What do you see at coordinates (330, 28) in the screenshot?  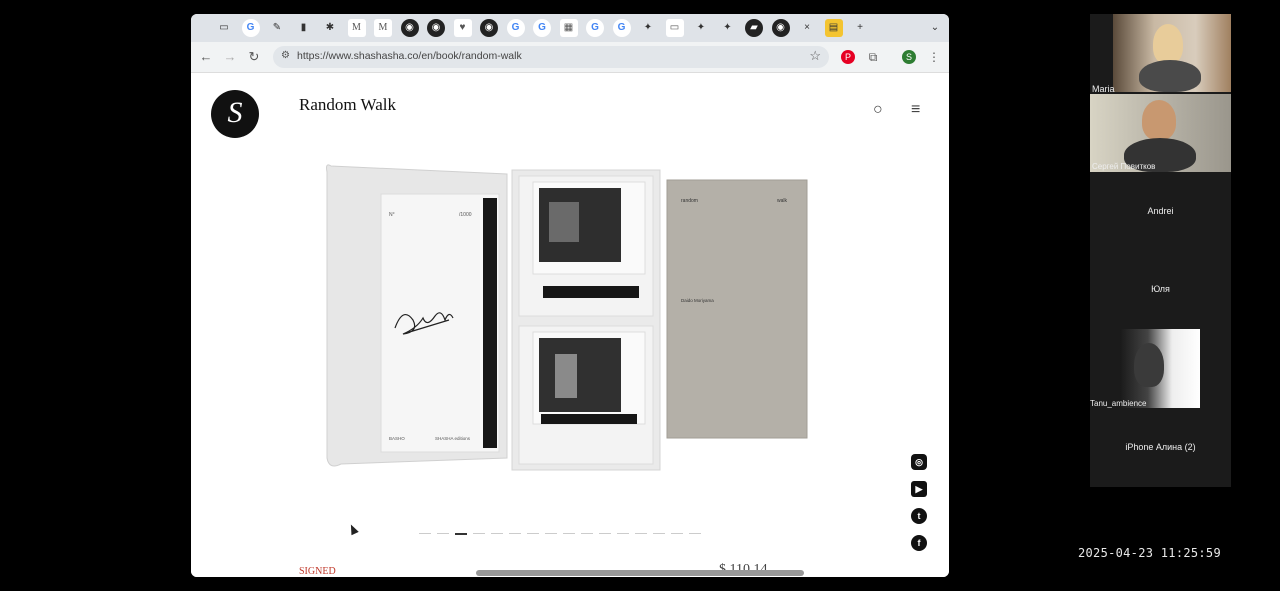 I see `tab-asterisk-icon: ✱` at bounding box center [330, 28].